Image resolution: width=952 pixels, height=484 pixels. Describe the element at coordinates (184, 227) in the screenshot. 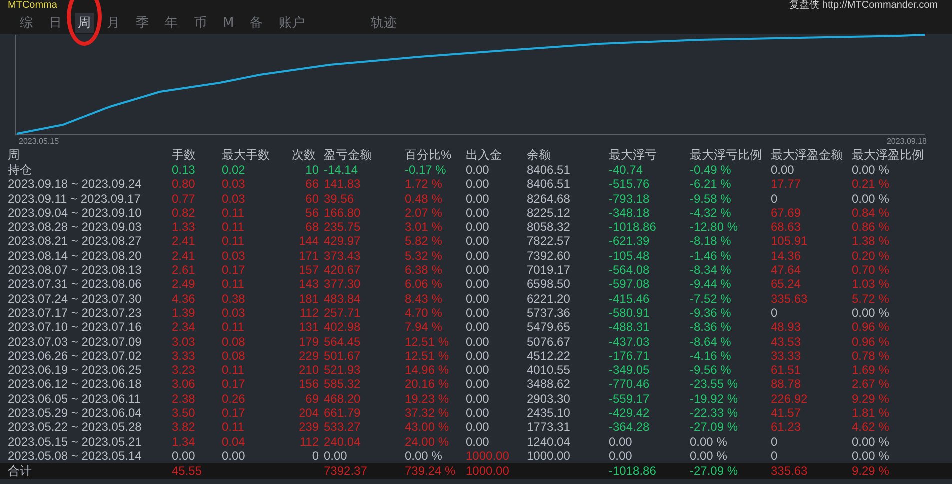

I see `table-cell-text: 1.33` at that location.